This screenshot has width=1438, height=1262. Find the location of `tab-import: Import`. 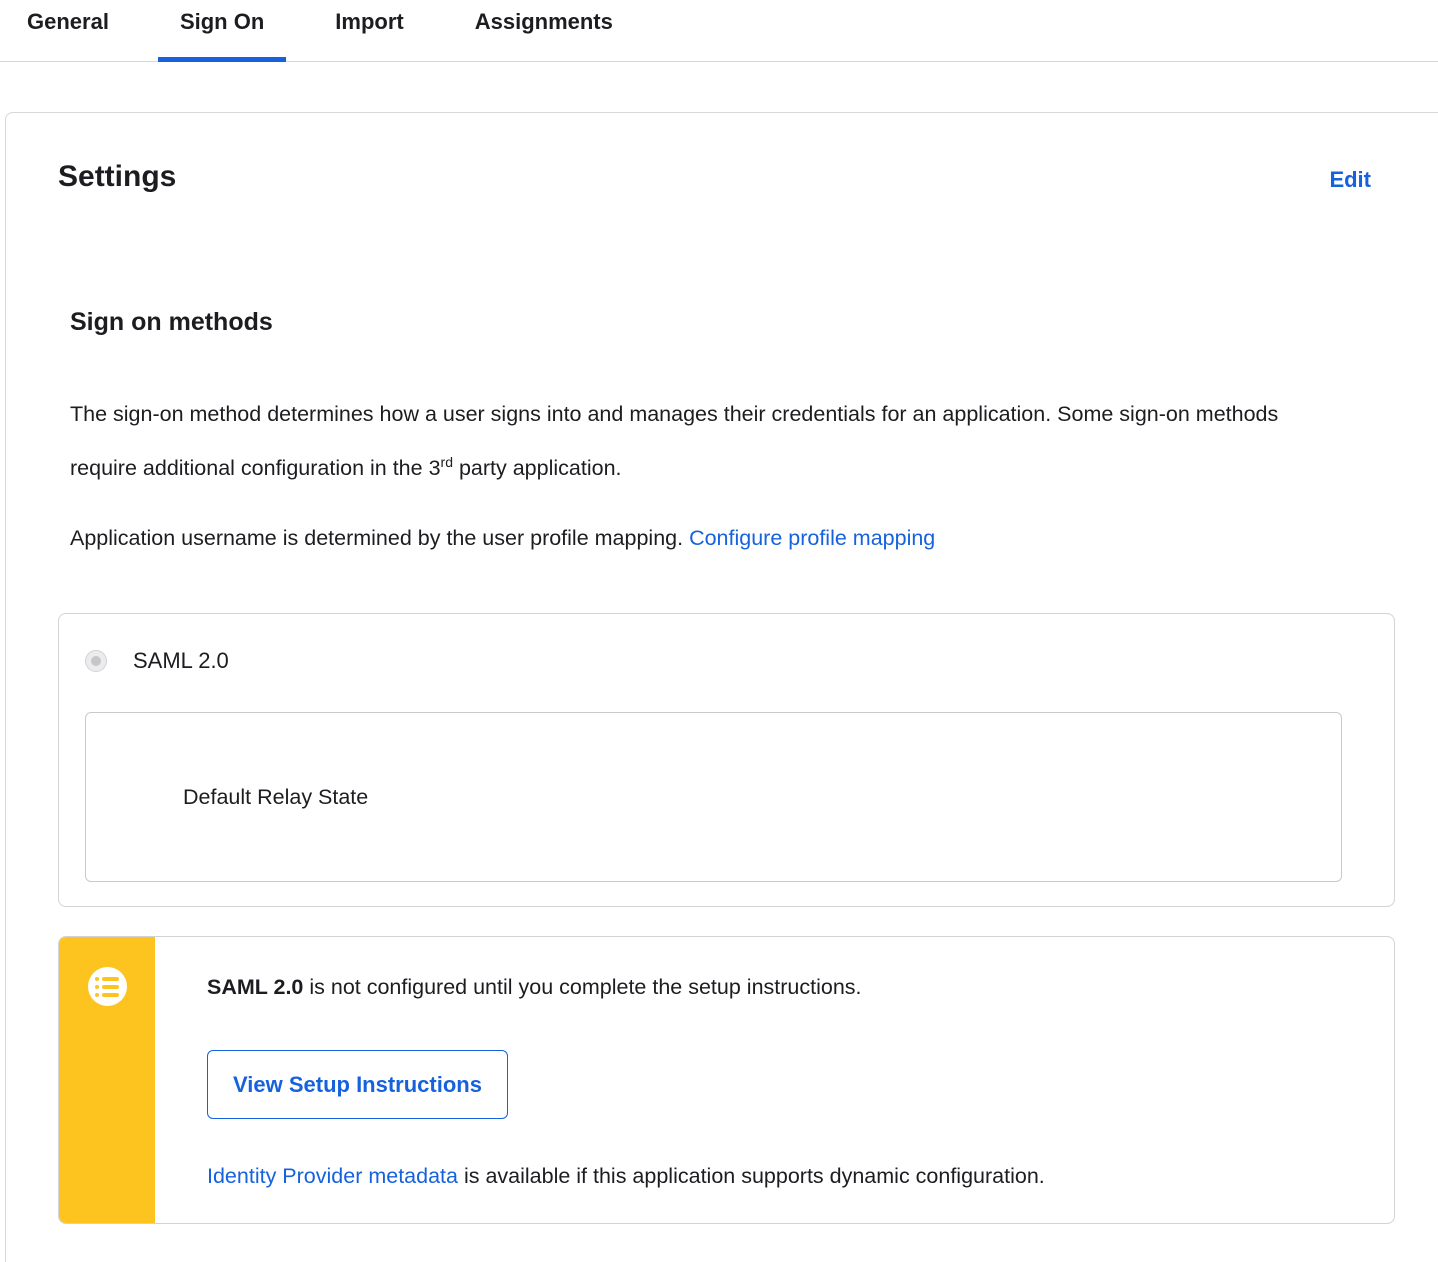

tab-import: Import is located at coordinates (369, 30).